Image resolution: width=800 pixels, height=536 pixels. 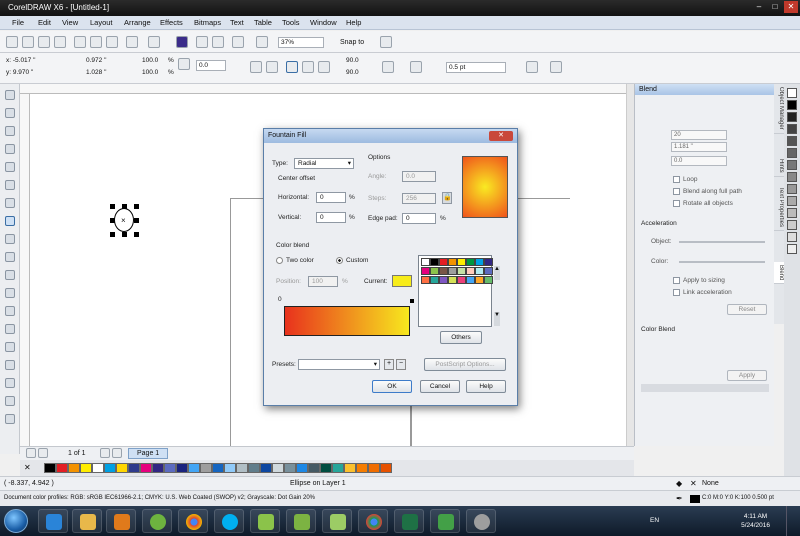 I want to click on menu-layout: Layout, so click(x=101, y=22).